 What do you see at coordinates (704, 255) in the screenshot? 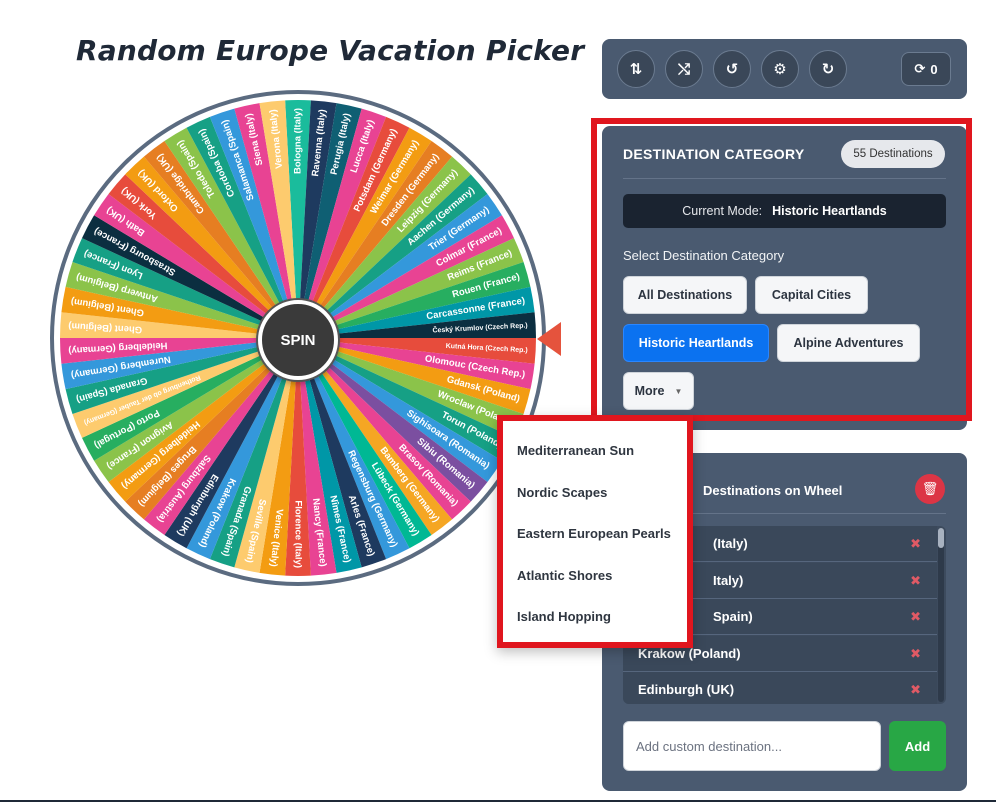
I see `select-category-label: Select Destination Category` at bounding box center [704, 255].